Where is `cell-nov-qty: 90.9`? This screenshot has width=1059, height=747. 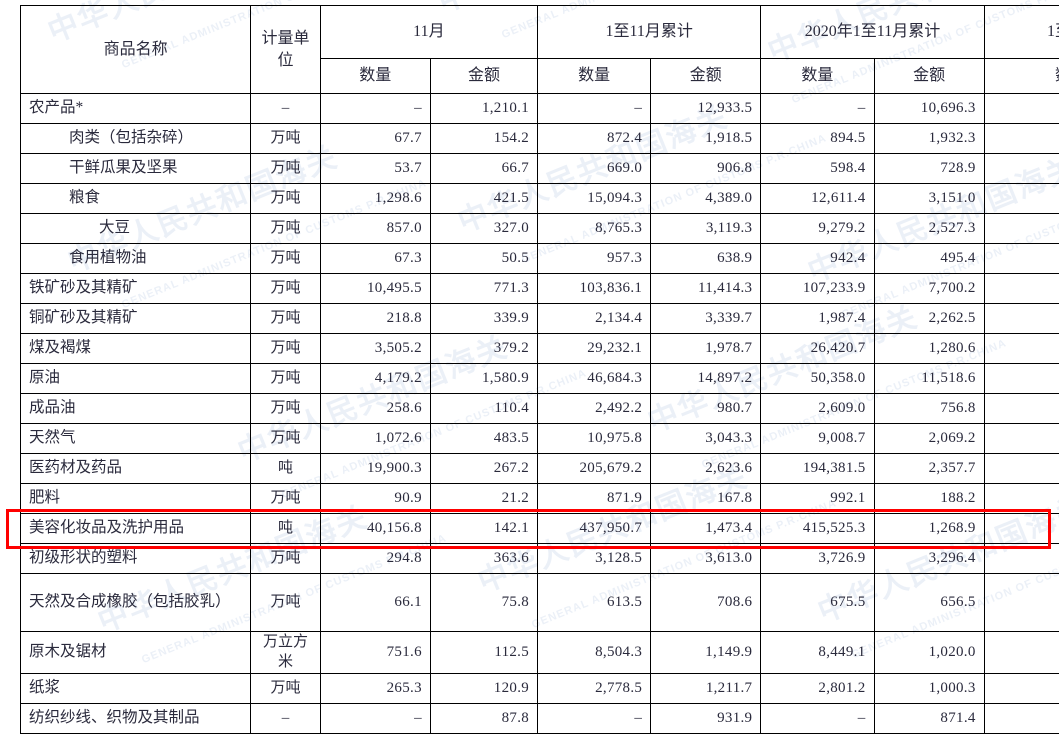
cell-nov-qty: 90.9 is located at coordinates (375, 498).